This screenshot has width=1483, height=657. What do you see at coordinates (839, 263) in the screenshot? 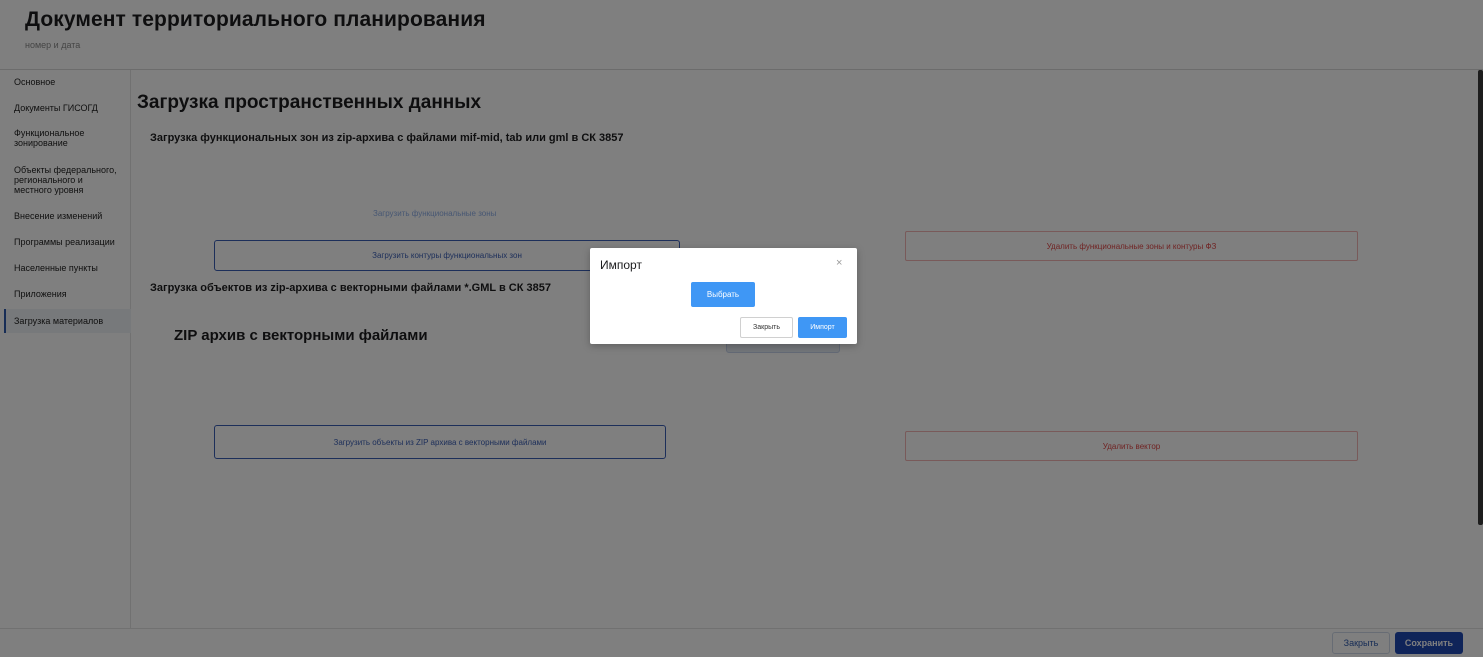
I see `close-icon: ×` at bounding box center [839, 263].